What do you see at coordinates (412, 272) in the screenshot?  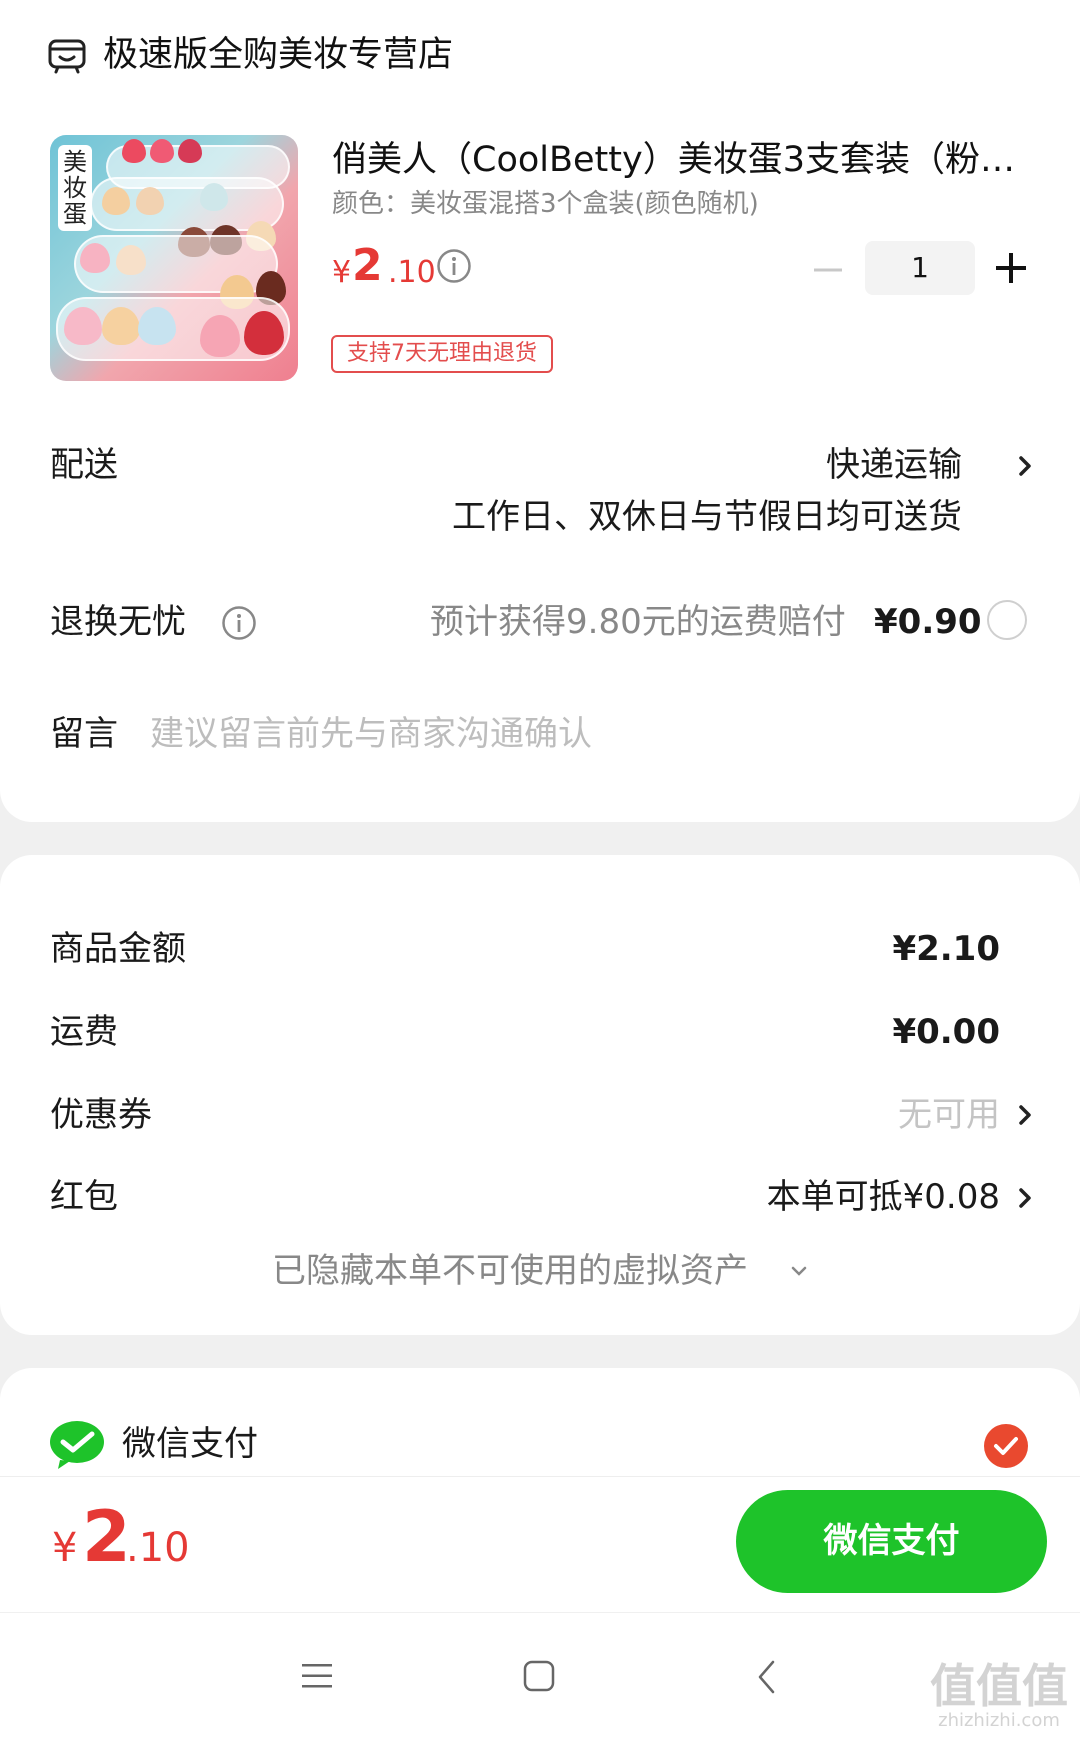 I see `price-decimal: .10` at bounding box center [412, 272].